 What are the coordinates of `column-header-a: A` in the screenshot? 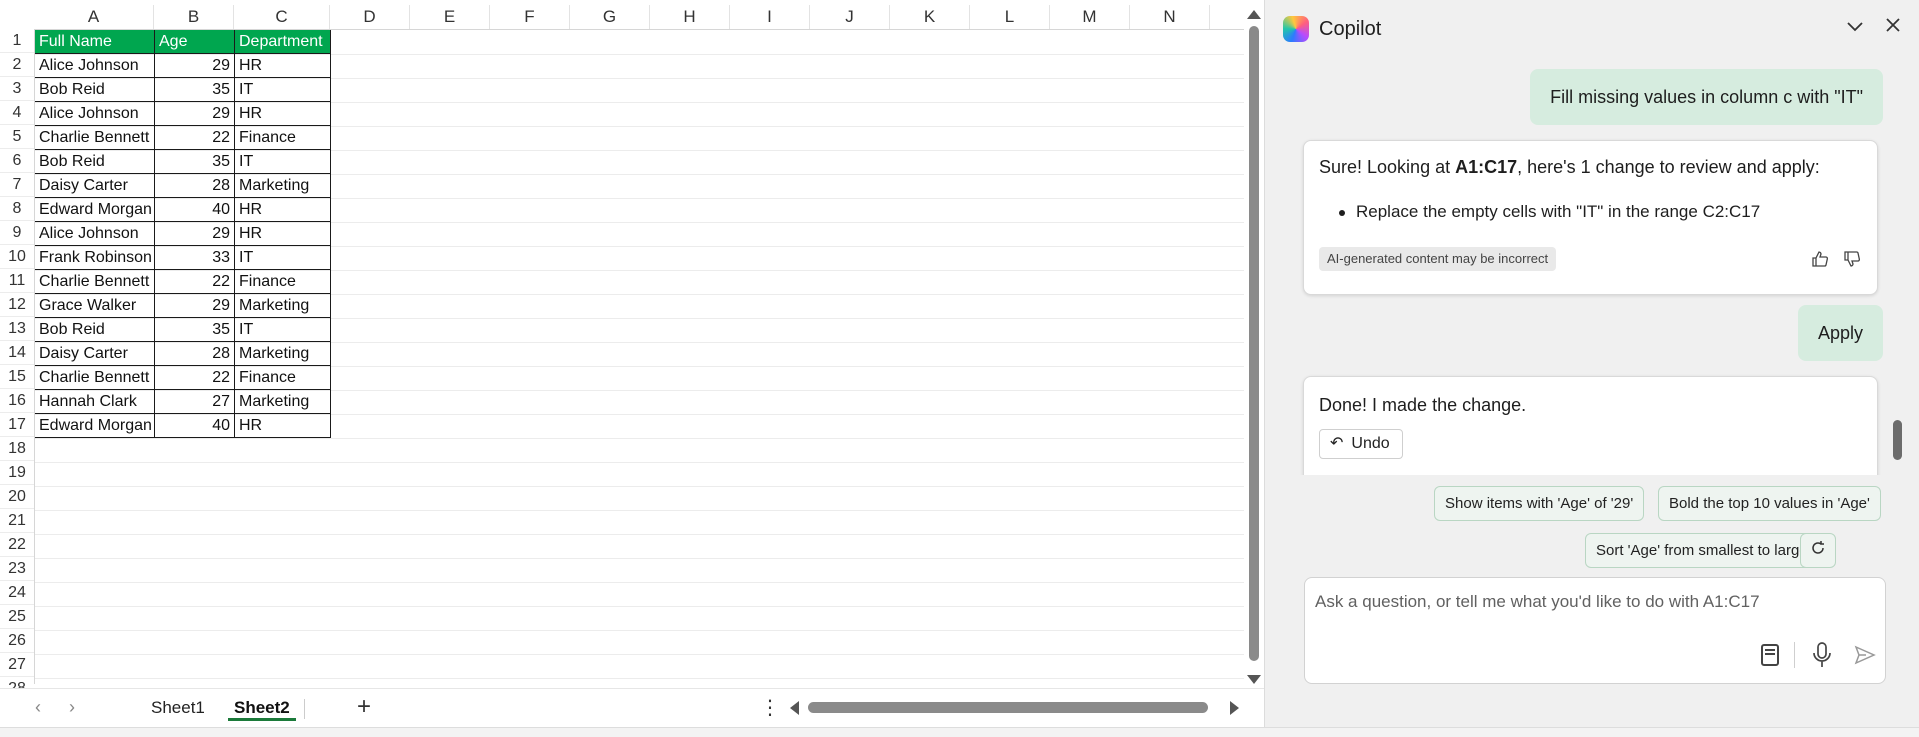 It's located at (94, 17).